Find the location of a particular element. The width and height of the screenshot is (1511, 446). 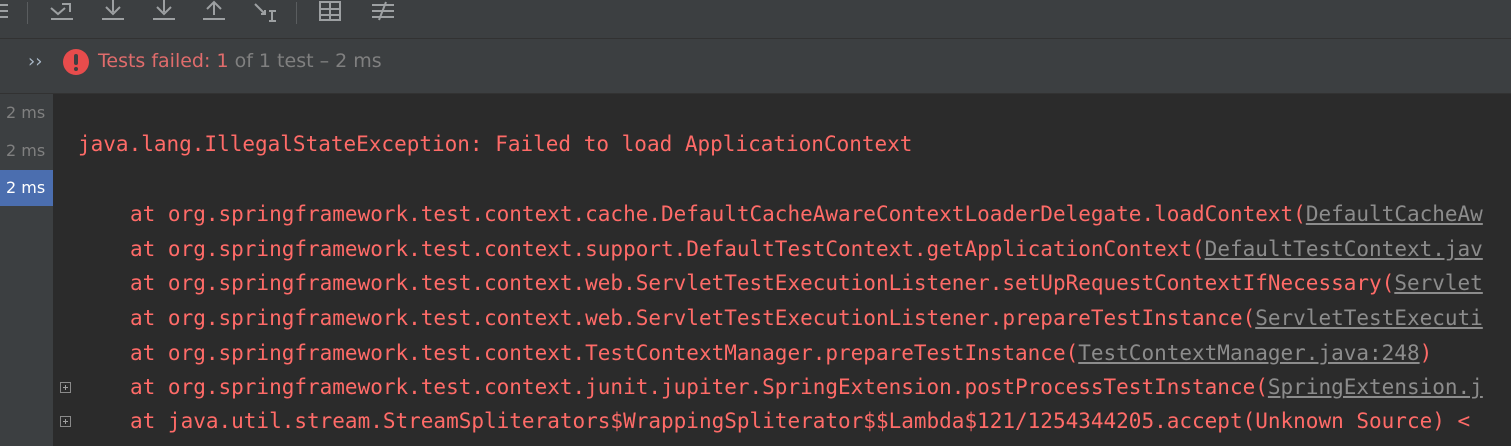

settings-filter-icon is located at coordinates (383, 14).